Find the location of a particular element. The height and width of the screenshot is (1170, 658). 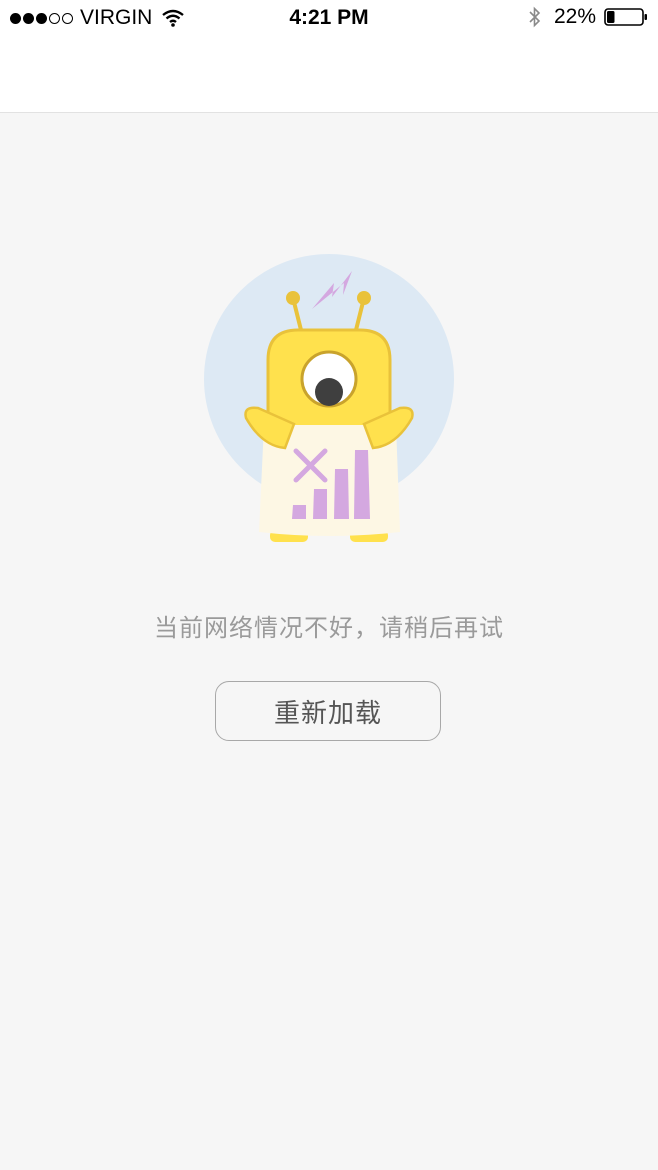

no-network-illustration is located at coordinates (329, 398).